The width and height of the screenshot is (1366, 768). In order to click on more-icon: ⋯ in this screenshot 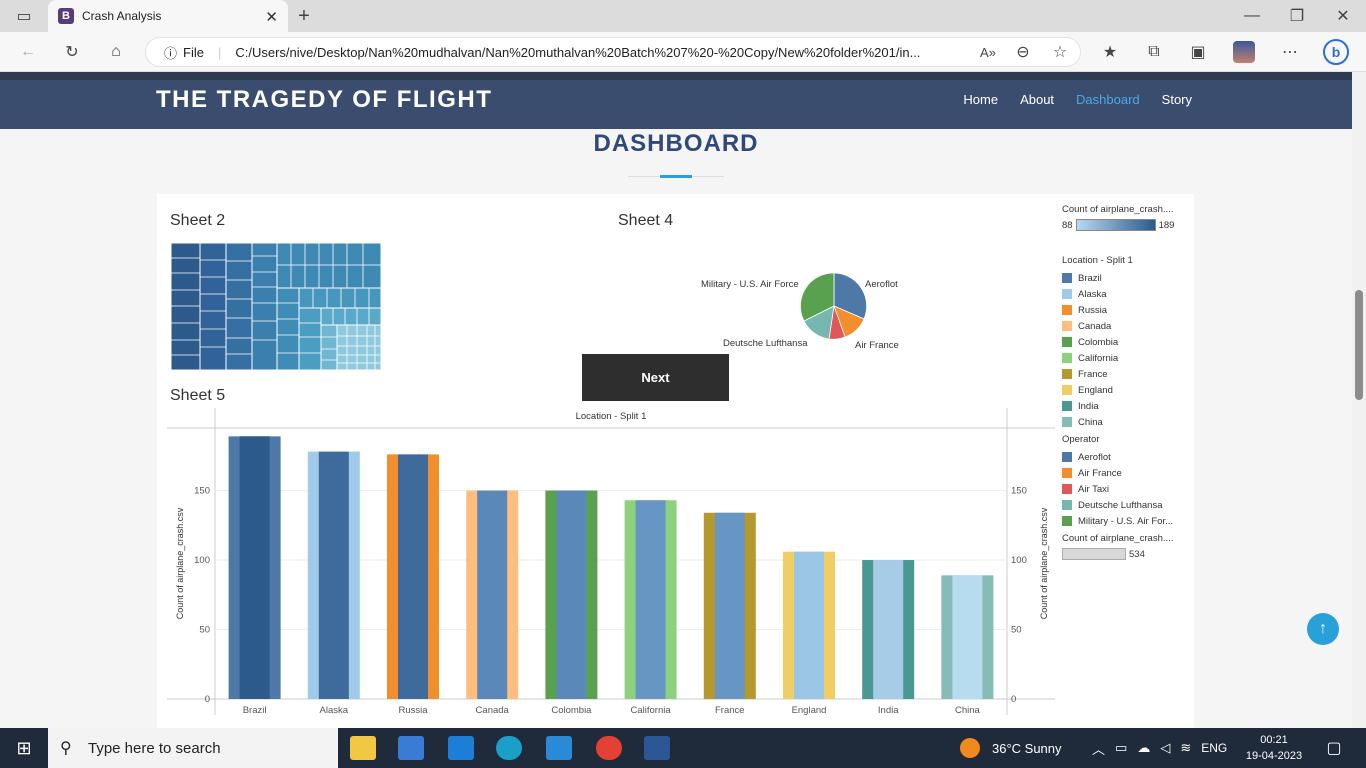, I will do `click(1290, 52)`.